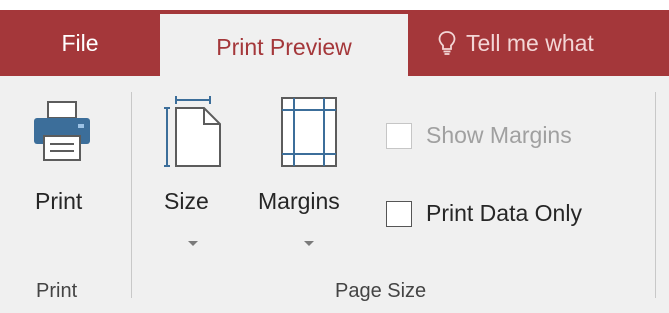  What do you see at coordinates (381, 291) in the screenshot?
I see `page-size-group-label: Page Size` at bounding box center [381, 291].